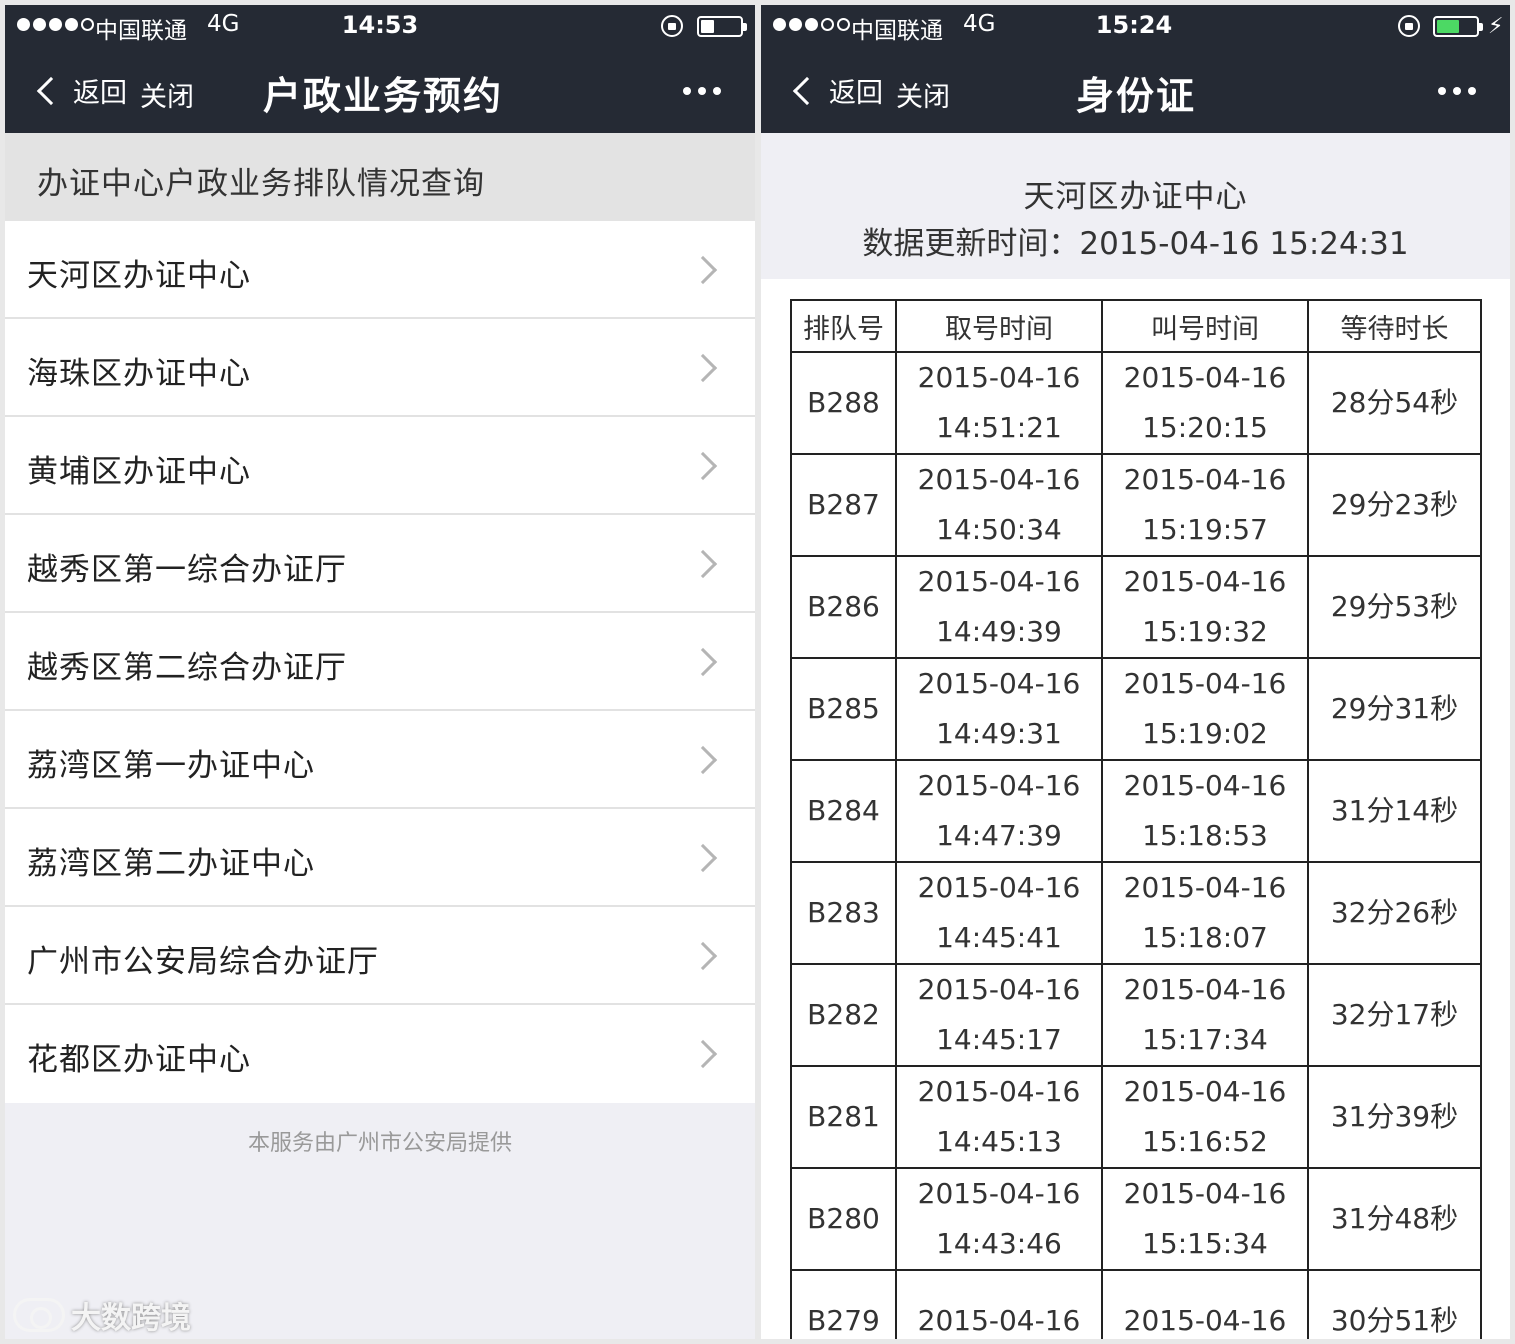 Image resolution: width=1515 pixels, height=1344 pixels. What do you see at coordinates (380, 69) in the screenshot?
I see `top-bar: 中国联通 4G 14:53 返回 关闭 户政业务预约` at bounding box center [380, 69].